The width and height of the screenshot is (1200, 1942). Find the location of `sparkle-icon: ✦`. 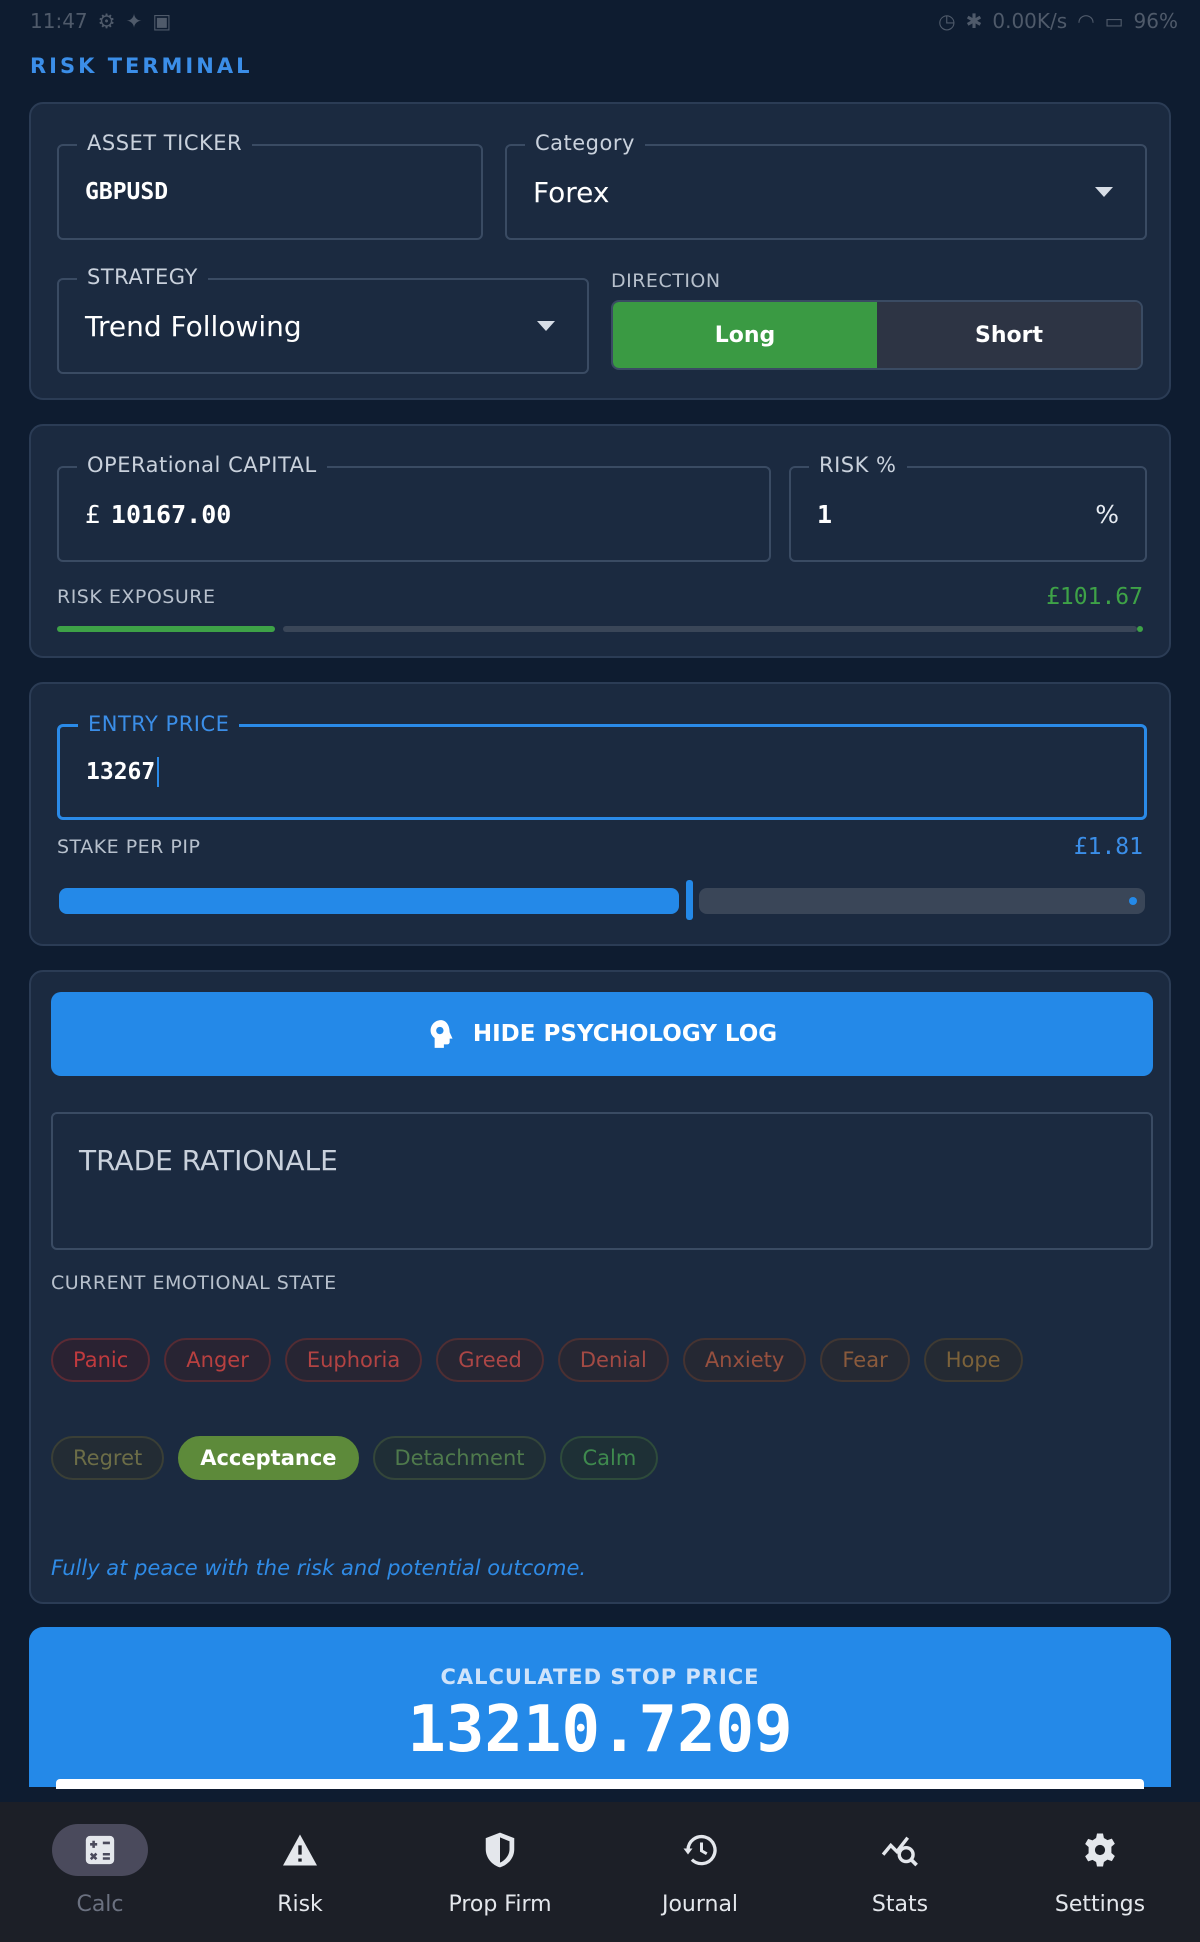

sparkle-icon: ✦ is located at coordinates (134, 21).